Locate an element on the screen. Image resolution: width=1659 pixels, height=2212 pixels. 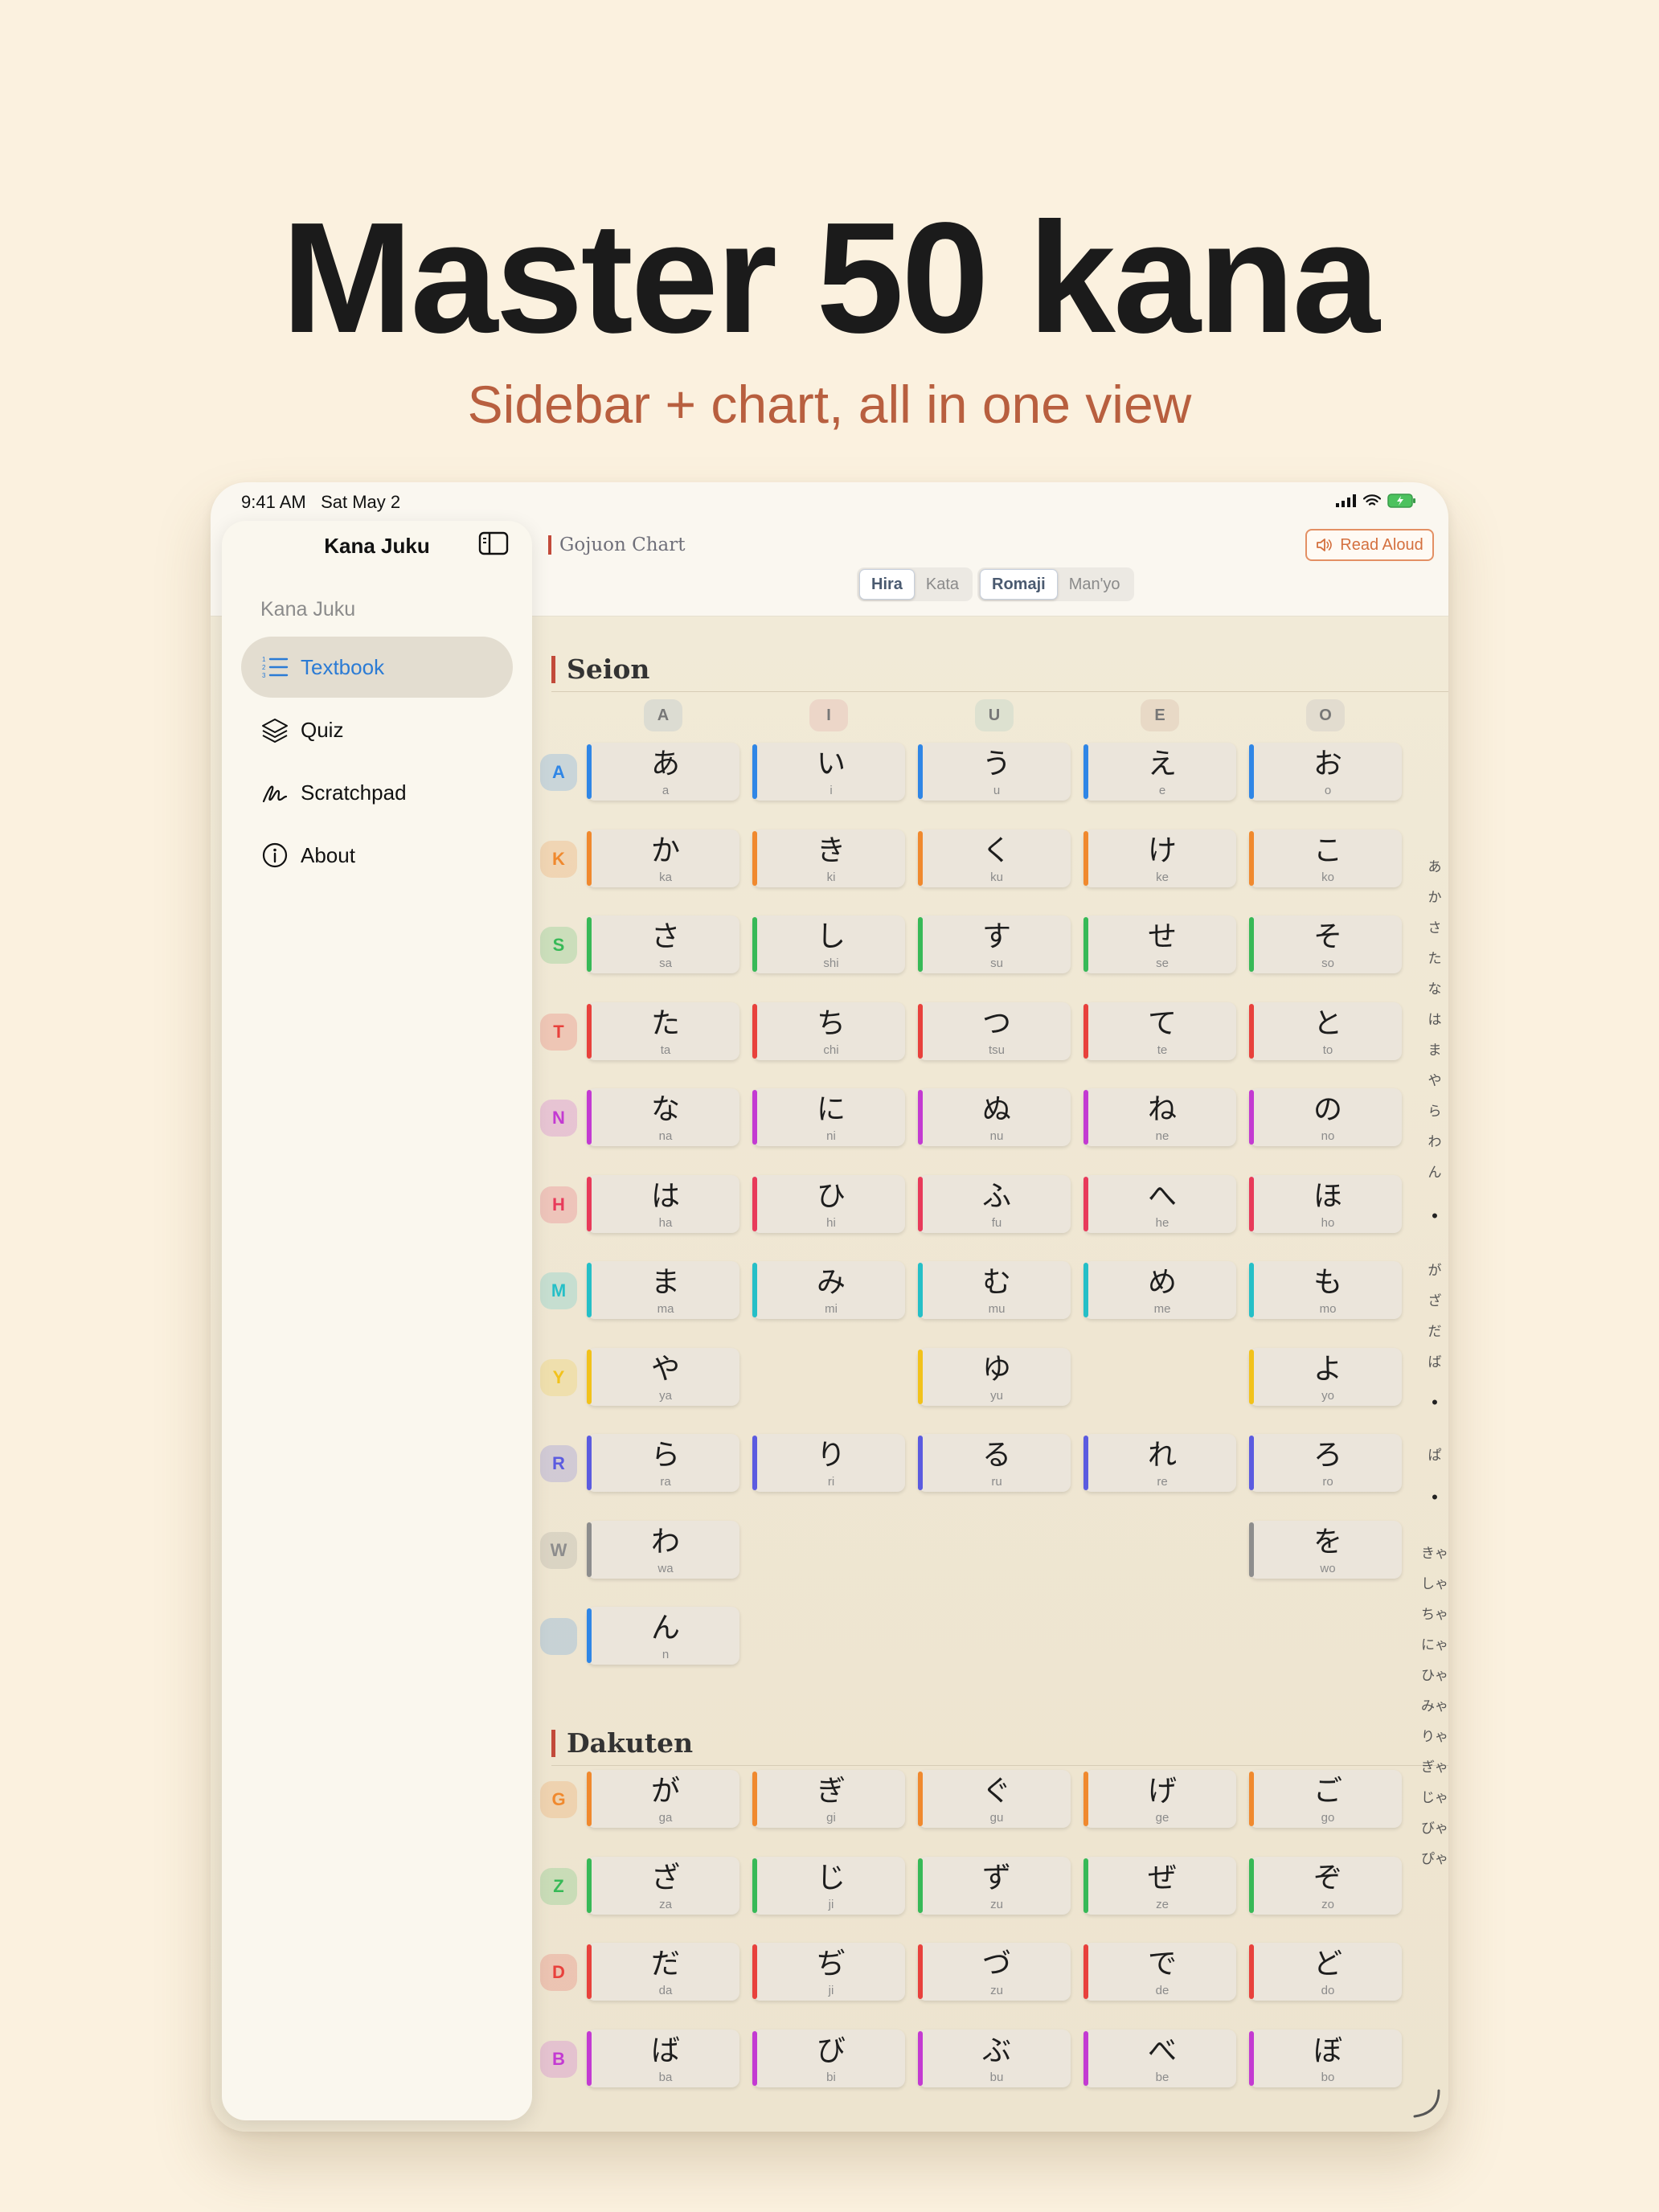
kana-cell: べ be is located at coordinates (1159, 2058).